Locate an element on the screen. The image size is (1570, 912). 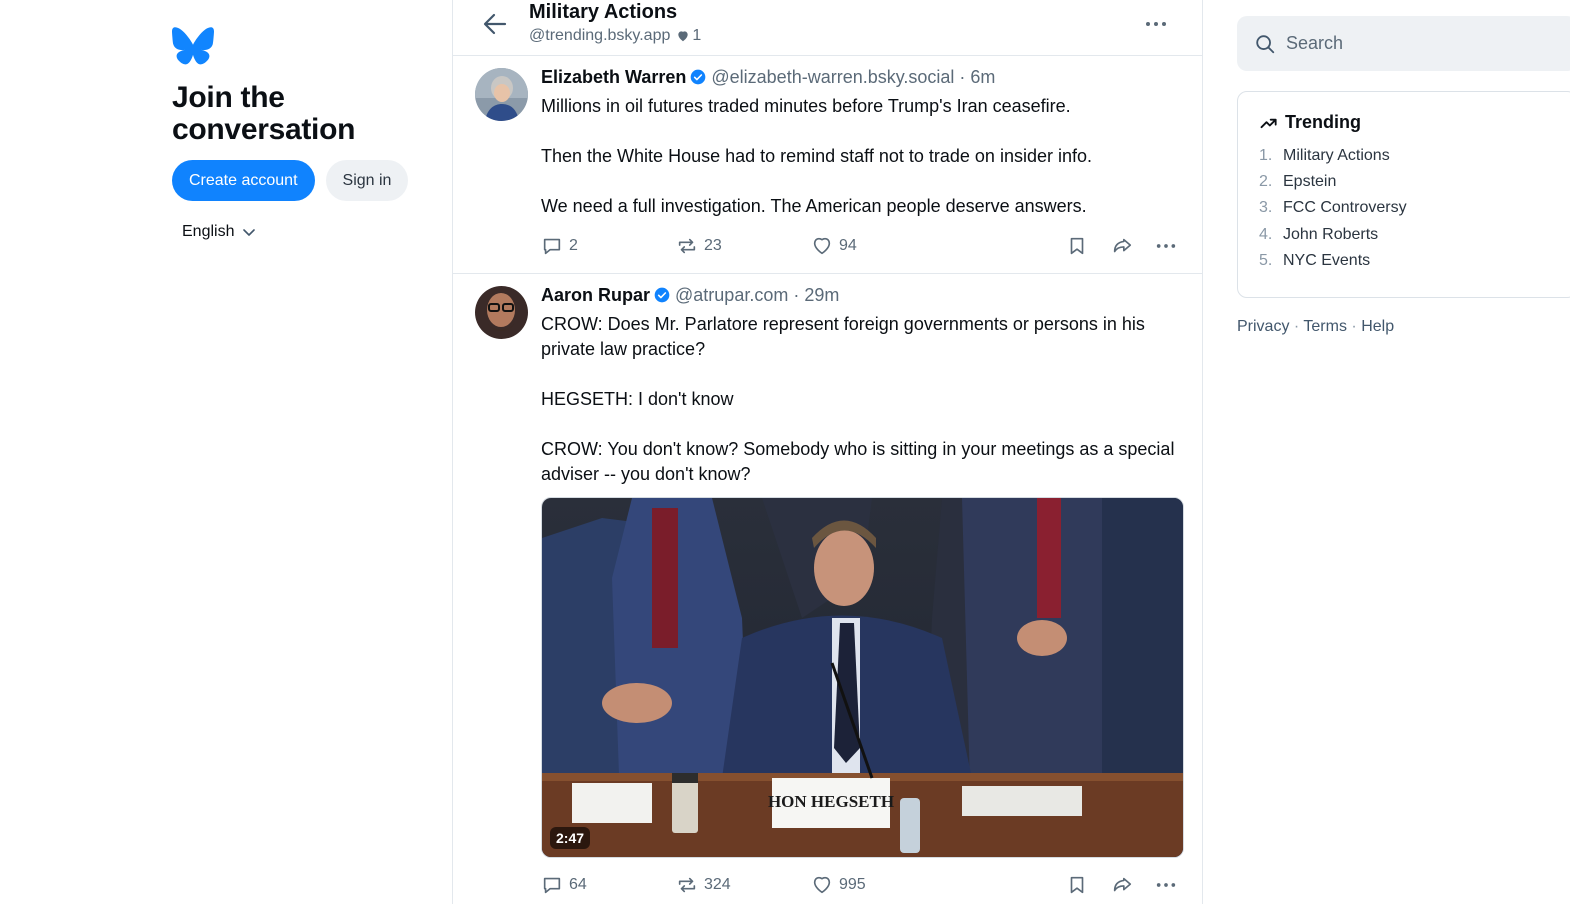
author-handle: @atrupar.com is located at coordinates (731, 295).